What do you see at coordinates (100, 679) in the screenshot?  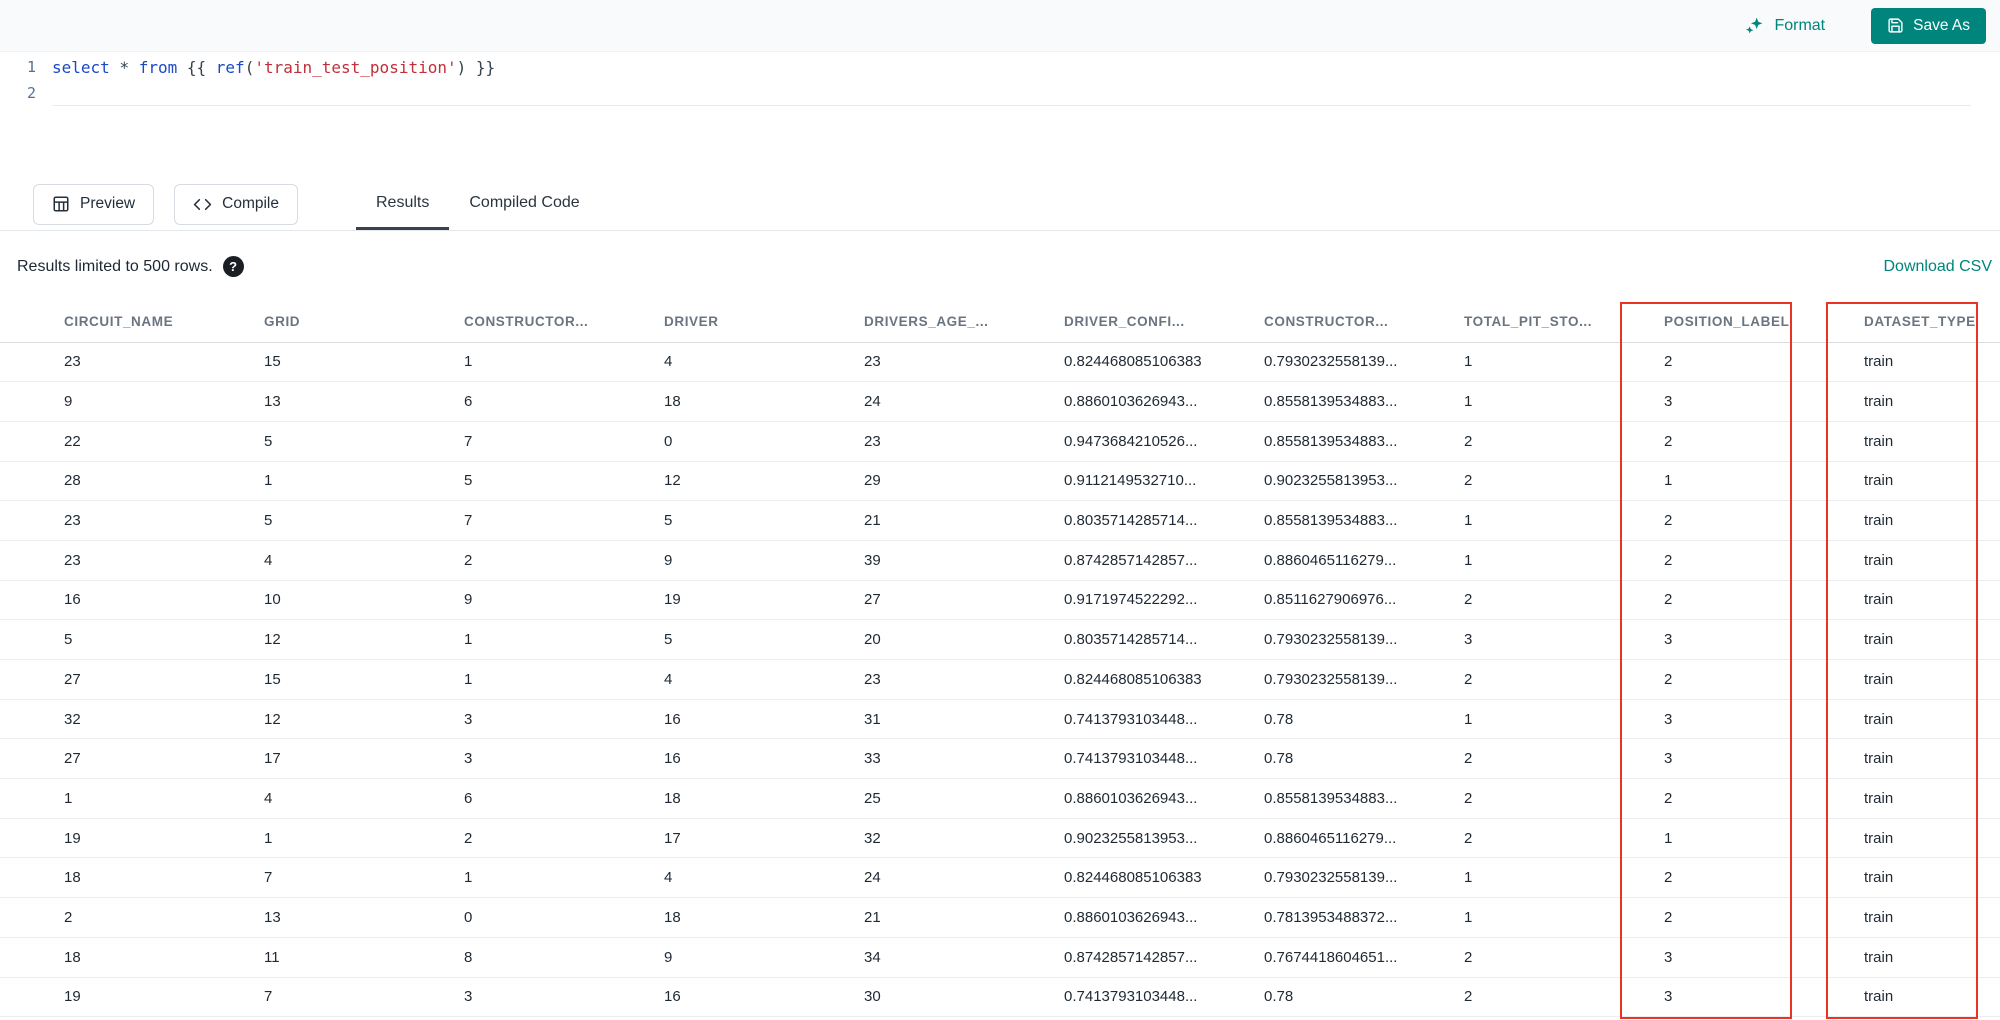 I see `table-cell: 27` at bounding box center [100, 679].